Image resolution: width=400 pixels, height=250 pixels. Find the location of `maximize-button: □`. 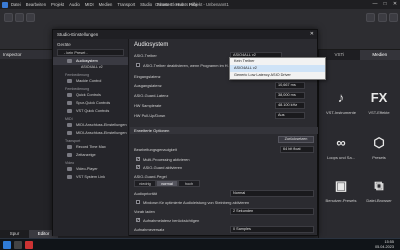

maximize-button: □ is located at coordinates (385, 4).